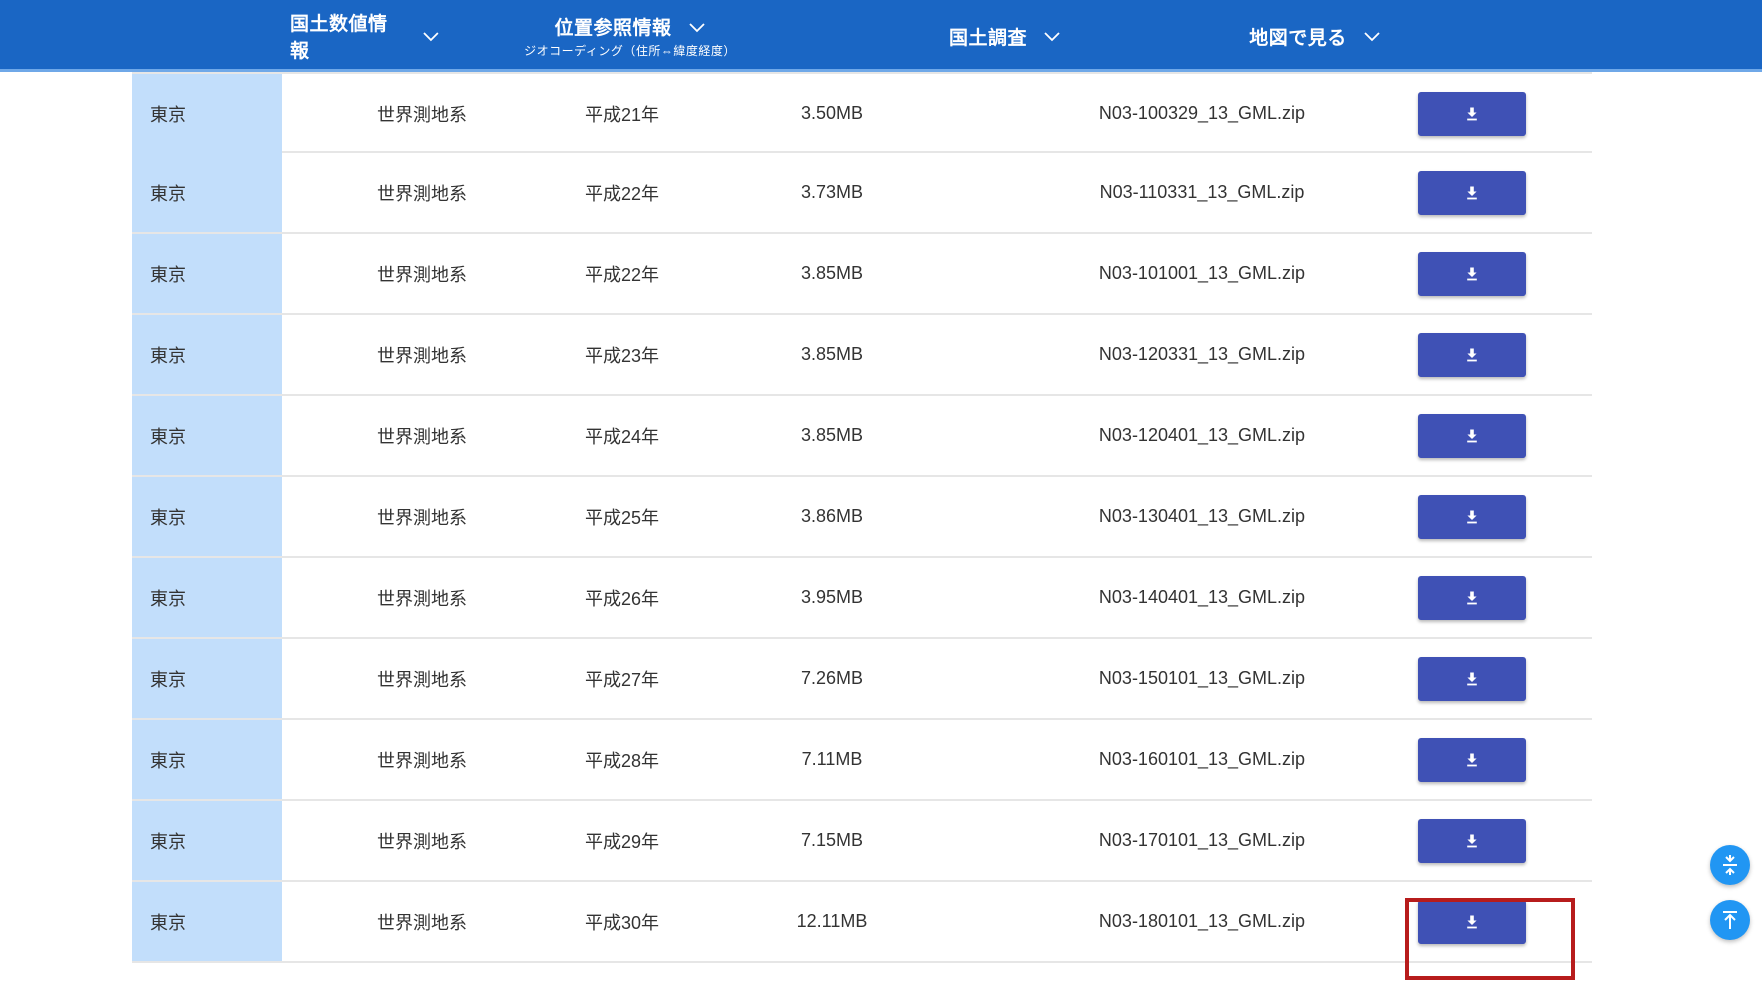 This screenshot has width=1762, height=982. Describe the element at coordinates (832, 678) in the screenshot. I see `file-size-label: 7.26MB` at that location.